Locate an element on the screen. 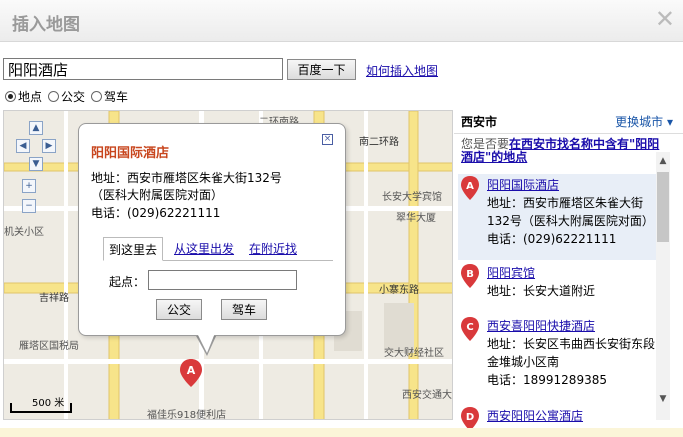 This screenshot has width=683, height=437. result-marker-d-icon: D is located at coordinates (470, 418).